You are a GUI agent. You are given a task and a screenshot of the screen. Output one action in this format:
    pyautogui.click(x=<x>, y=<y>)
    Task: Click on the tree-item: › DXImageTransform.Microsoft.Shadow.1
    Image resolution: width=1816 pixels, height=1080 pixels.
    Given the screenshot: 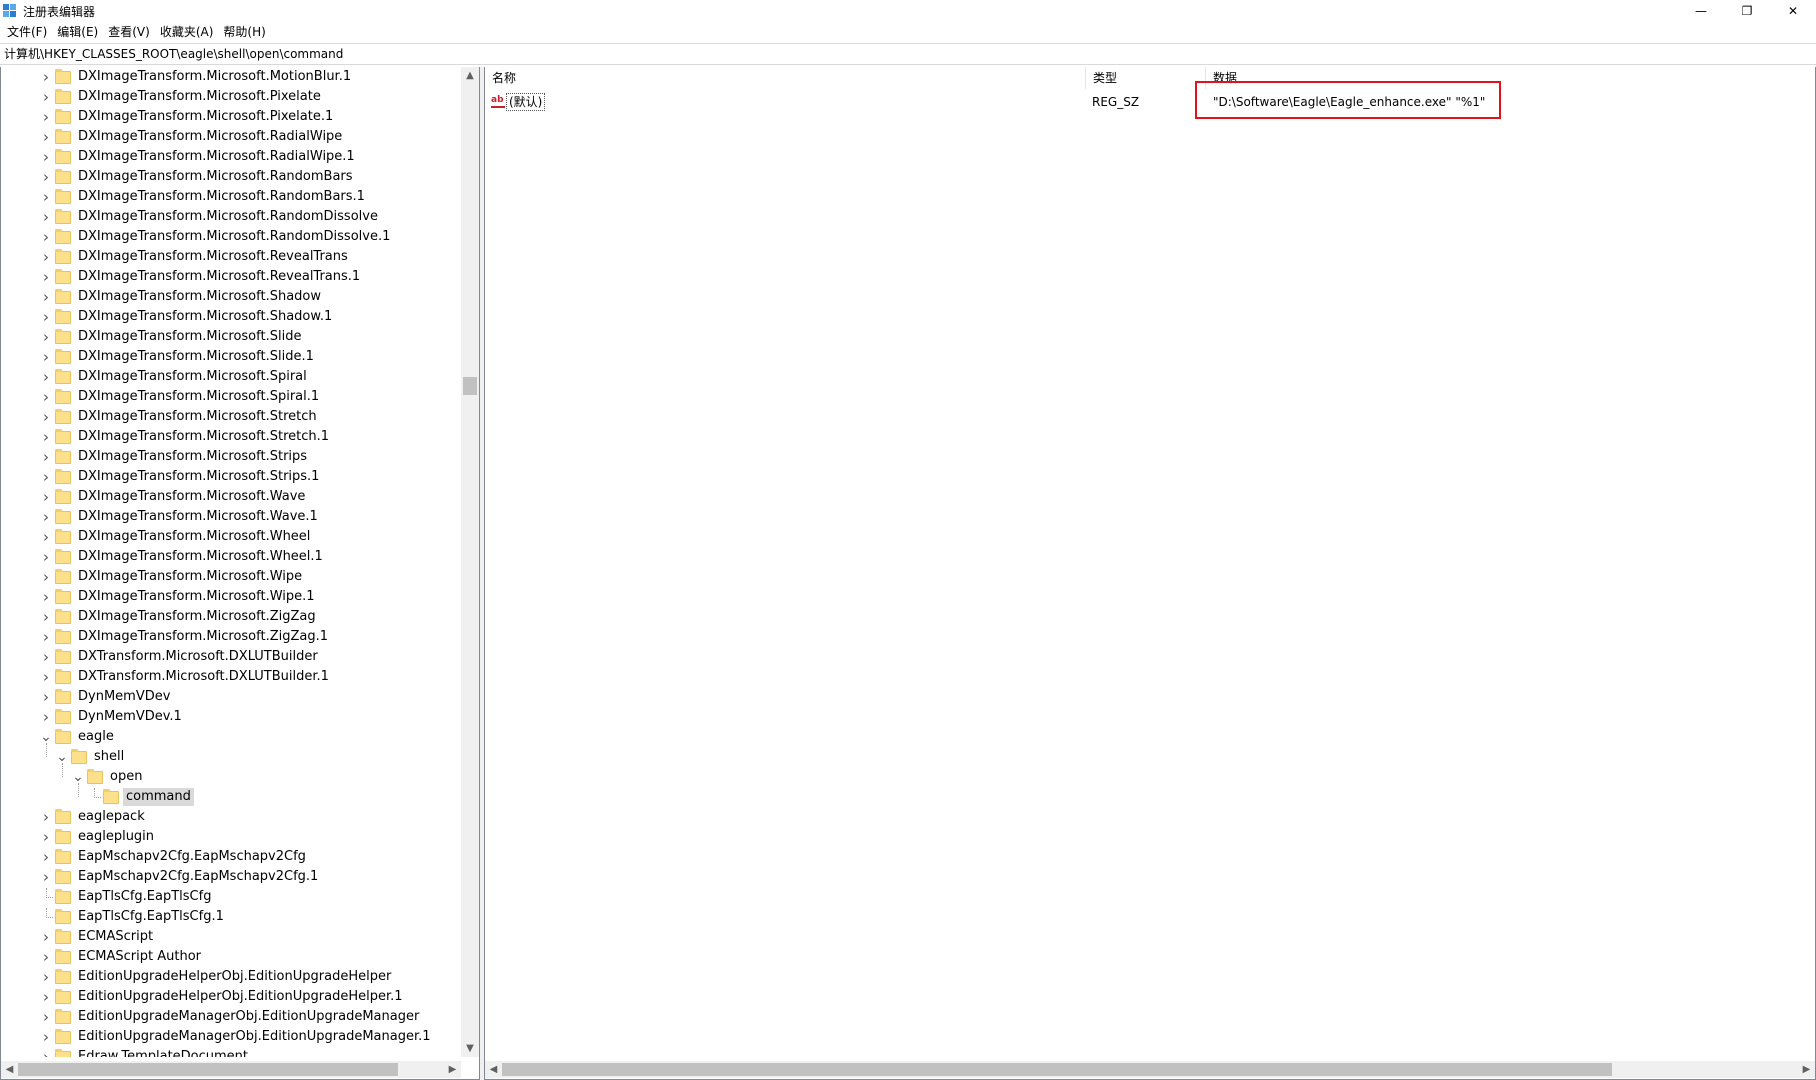 What is the action you would take?
    pyautogui.click(x=187, y=317)
    